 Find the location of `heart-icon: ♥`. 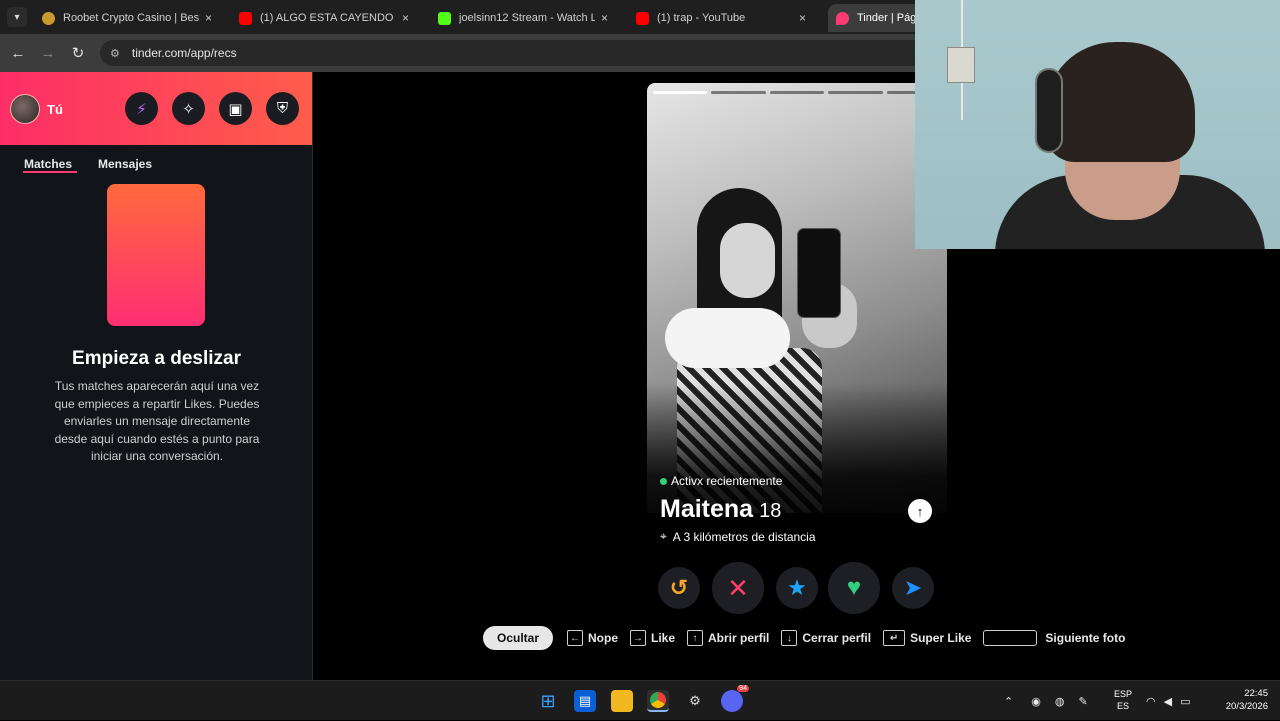

heart-icon: ♥ is located at coordinates (854, 587).